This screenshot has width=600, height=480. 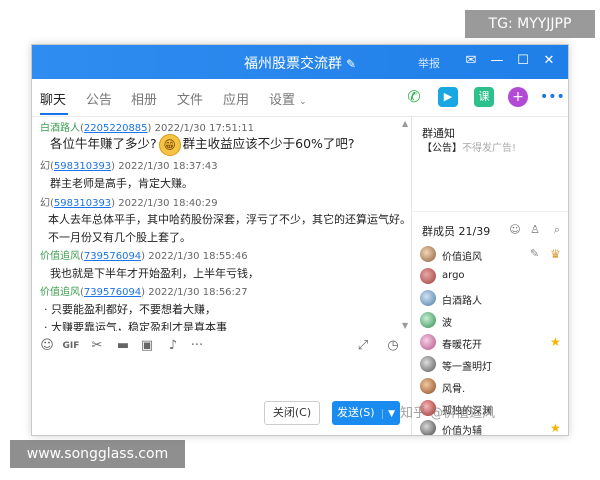 I want to click on send-options-chevron-icon: ▼, so click(x=388, y=414).